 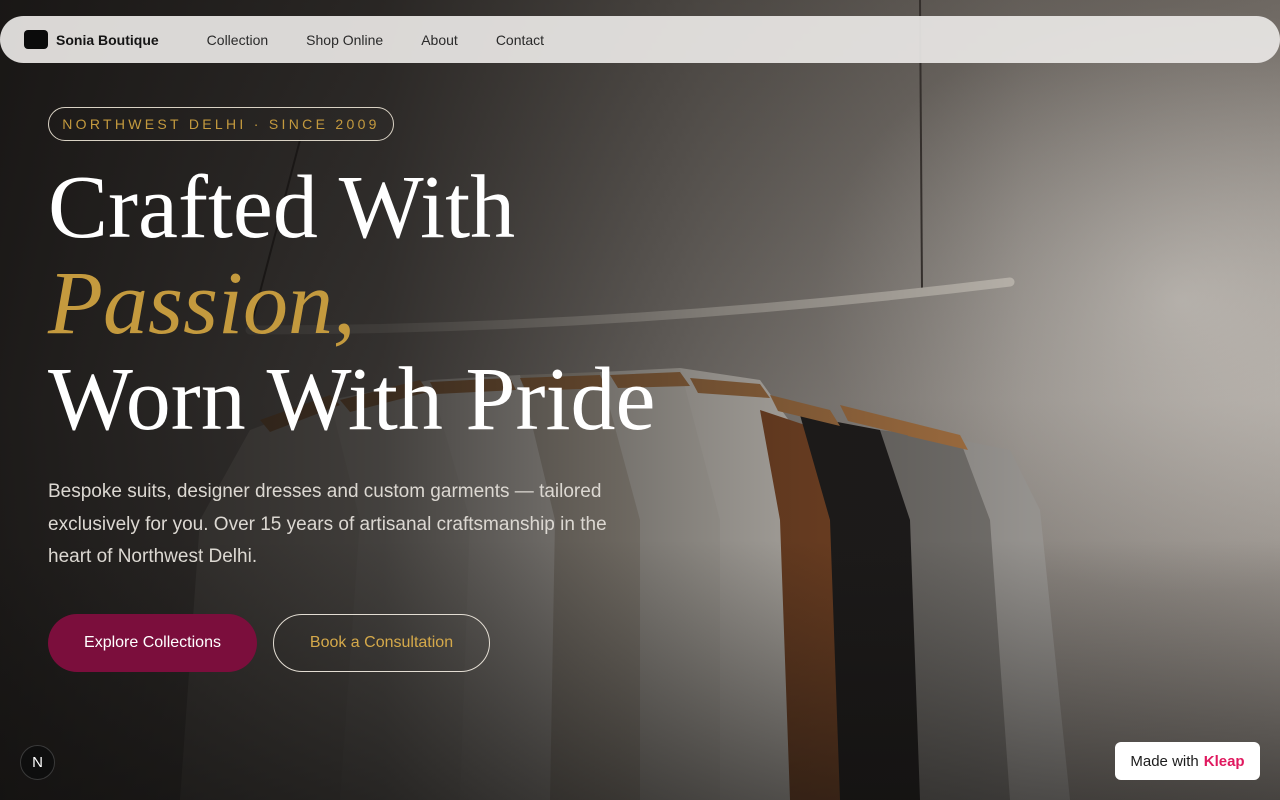 What do you see at coordinates (282, 207) in the screenshot?
I see `headline-line-1: Crafted With` at bounding box center [282, 207].